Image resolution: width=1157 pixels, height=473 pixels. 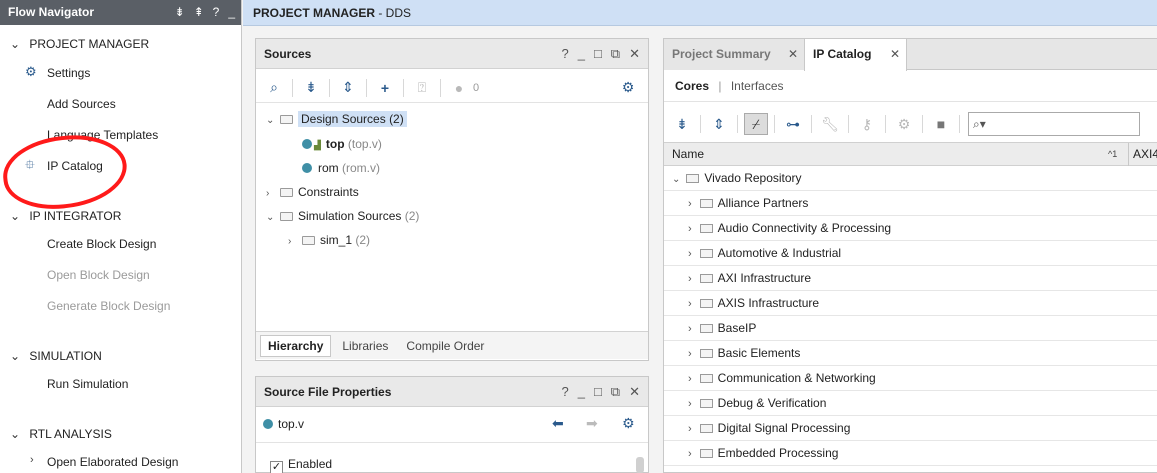 I want to click on sfp-file: top.v, so click(x=283, y=424).